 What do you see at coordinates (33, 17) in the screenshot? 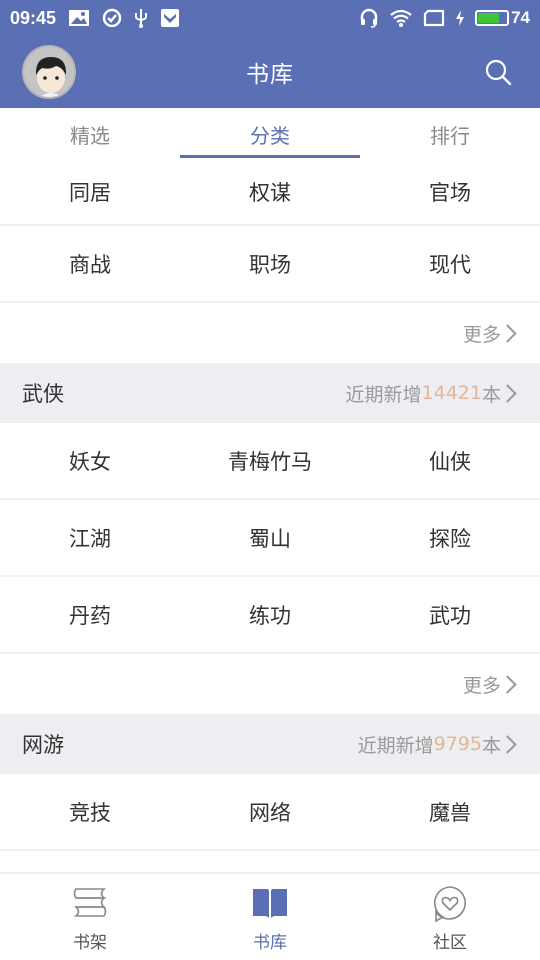
I see `status-time: 09:45` at bounding box center [33, 17].